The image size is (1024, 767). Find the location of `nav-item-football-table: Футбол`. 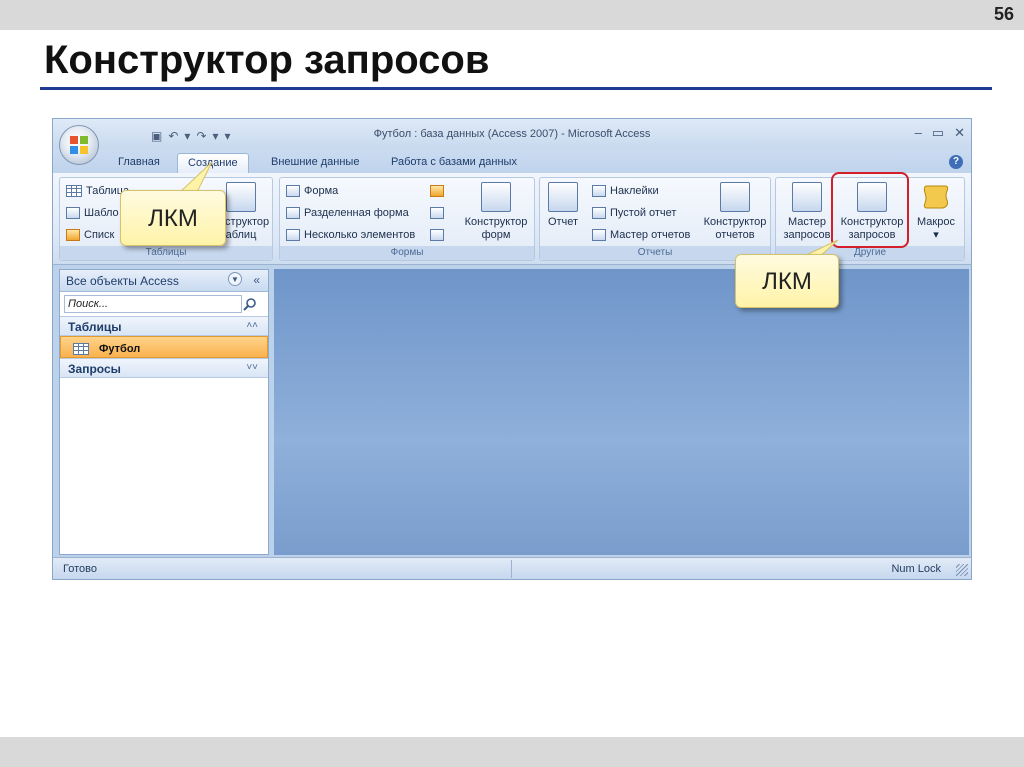

nav-item-football-table: Футбол is located at coordinates (164, 347).